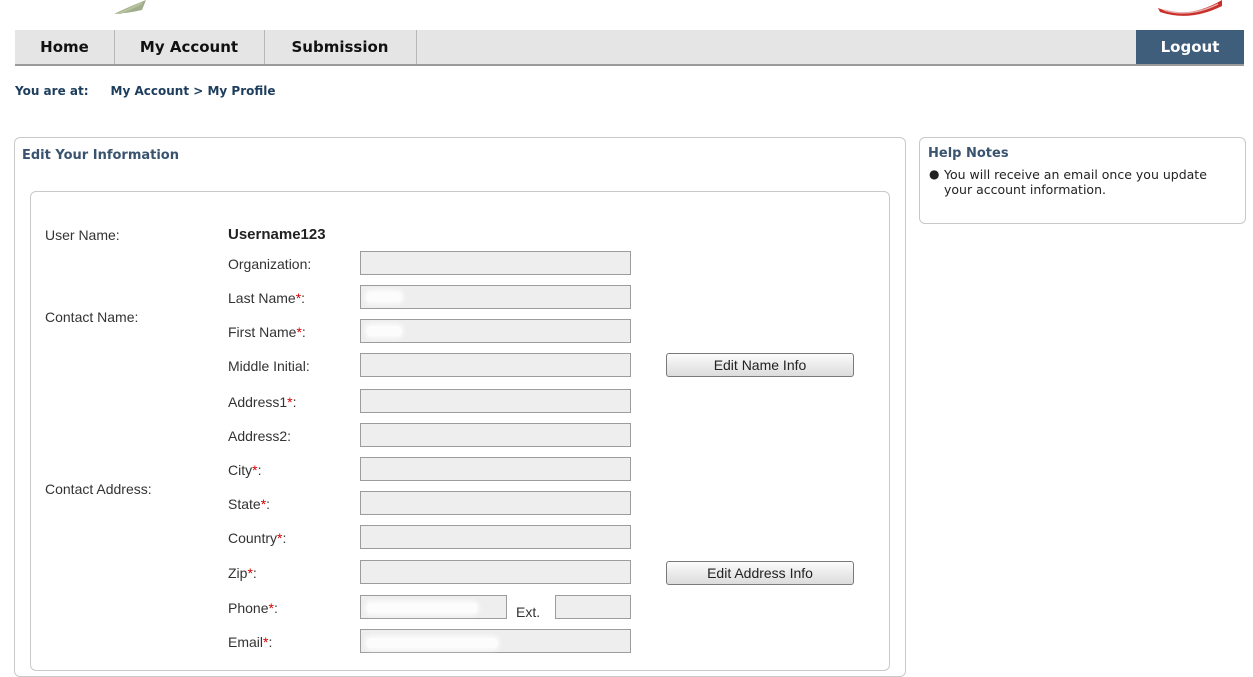 Image resolution: width=1253 pixels, height=677 pixels. I want to click on nav-submission: Submission, so click(340, 47).